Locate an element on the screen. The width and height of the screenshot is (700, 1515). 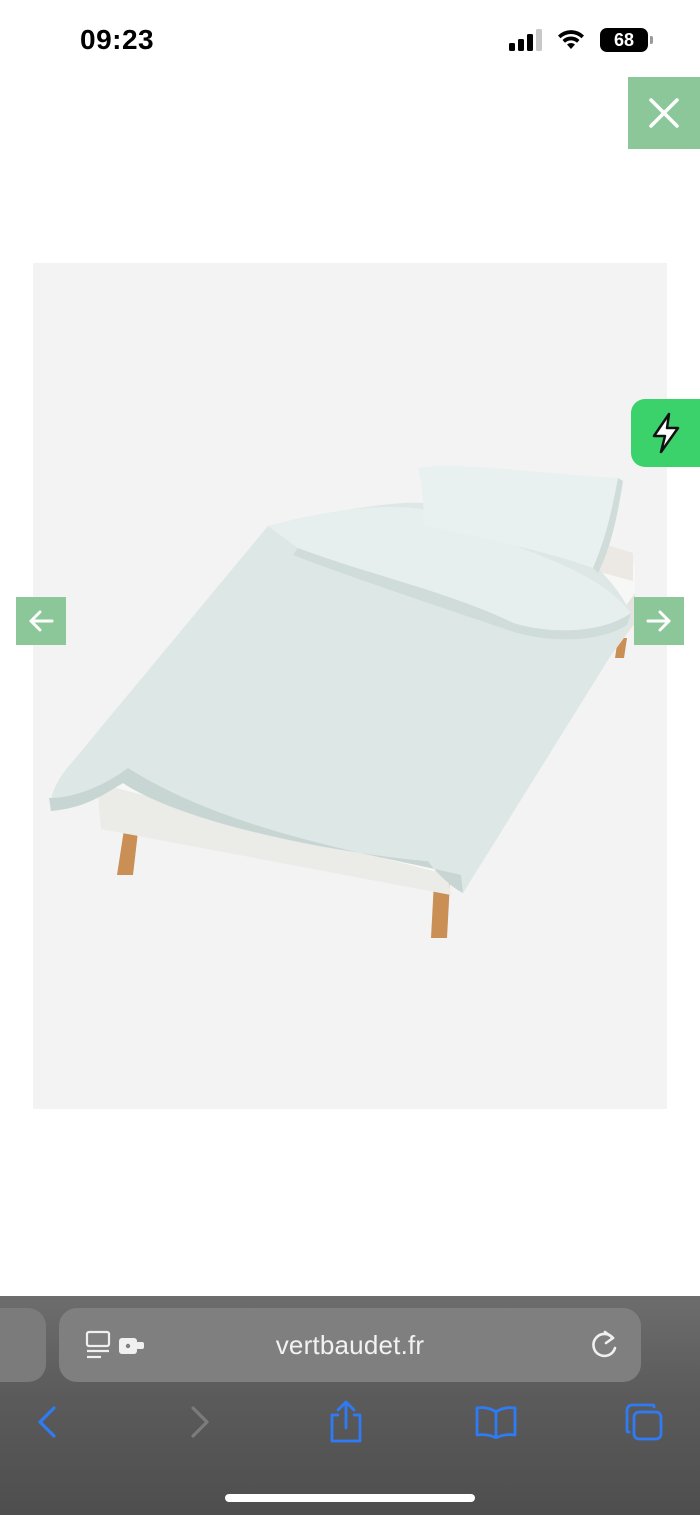
book-icon is located at coordinates (496, 1422).